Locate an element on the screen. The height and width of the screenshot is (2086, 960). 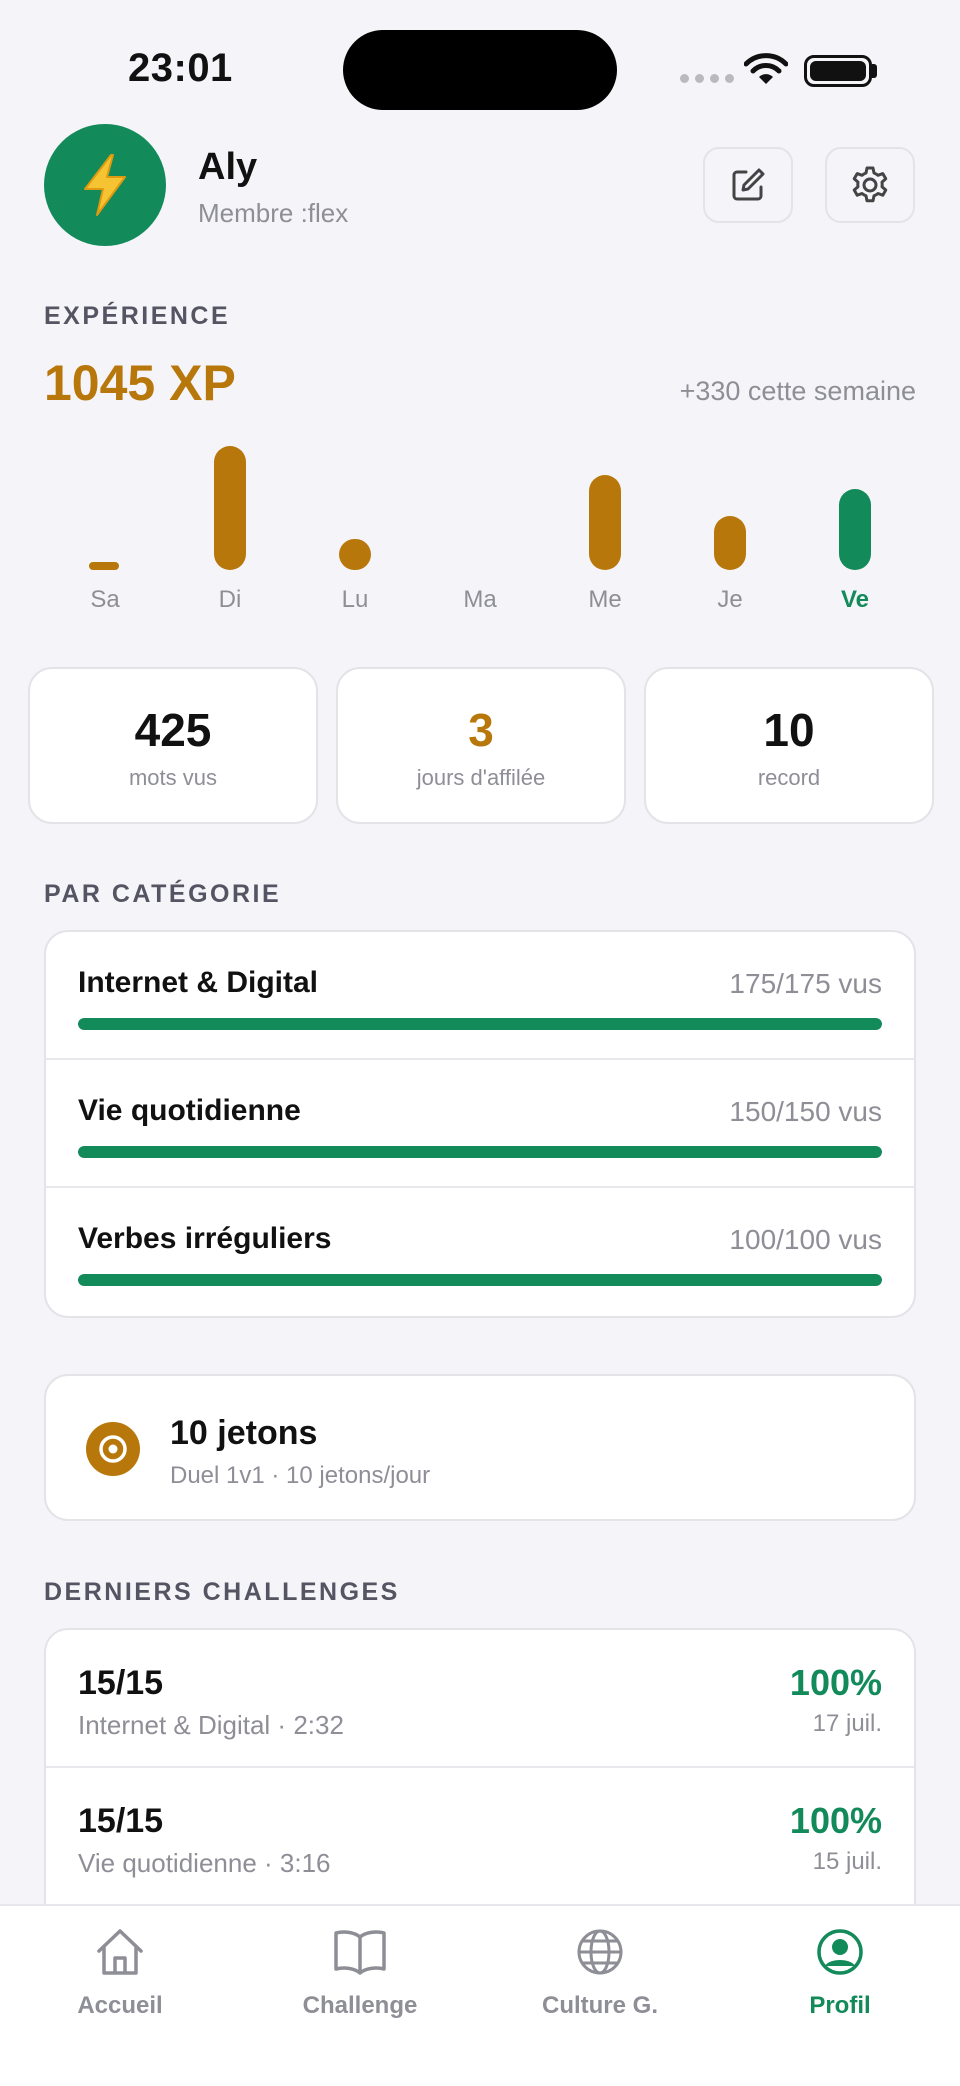
book-icon is located at coordinates (360, 1952).